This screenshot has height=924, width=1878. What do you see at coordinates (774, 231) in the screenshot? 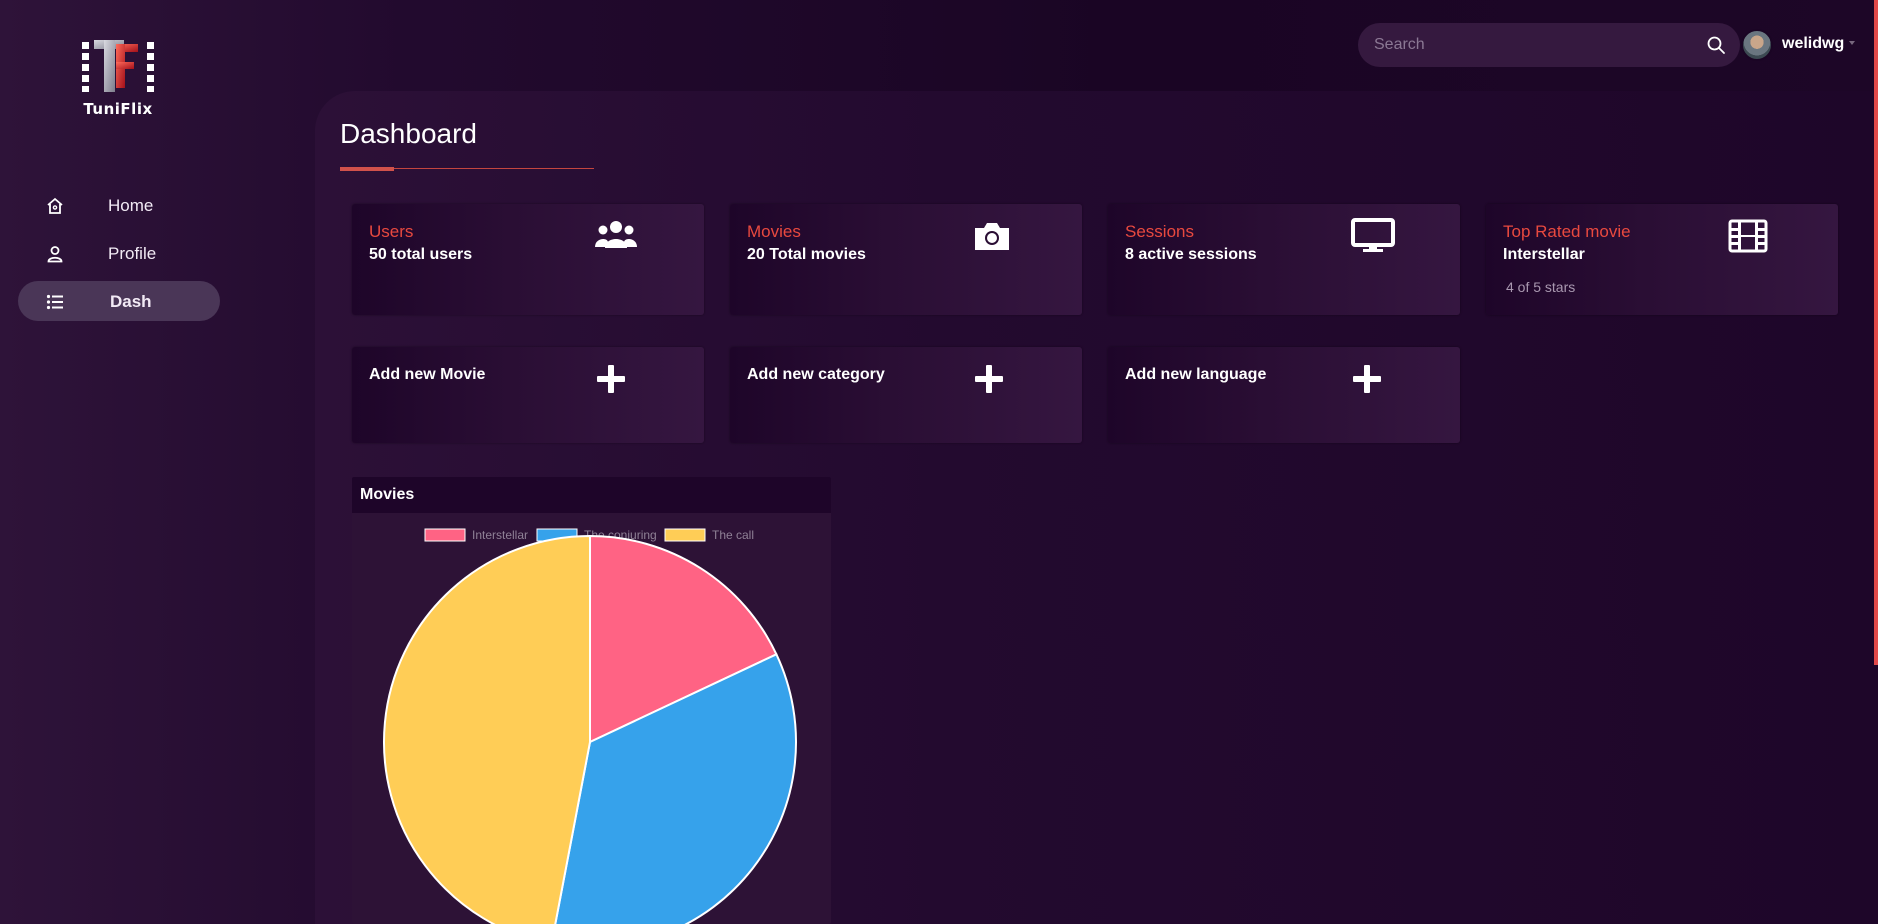
I see `stat-title: Movies` at bounding box center [774, 231].